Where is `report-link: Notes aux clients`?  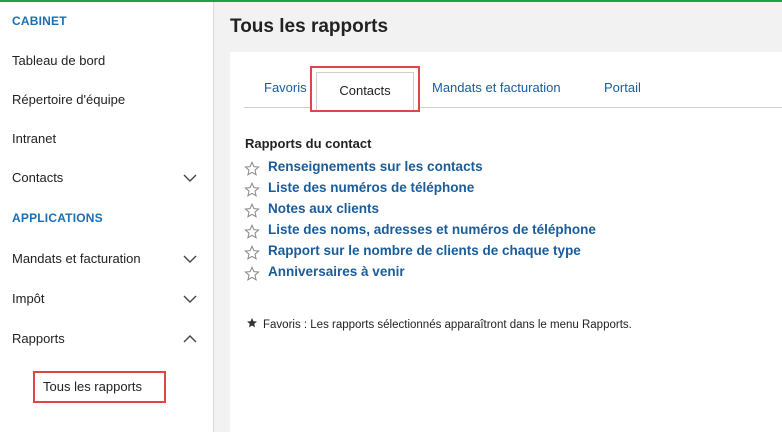
report-link: Notes aux clients is located at coordinates (323, 208).